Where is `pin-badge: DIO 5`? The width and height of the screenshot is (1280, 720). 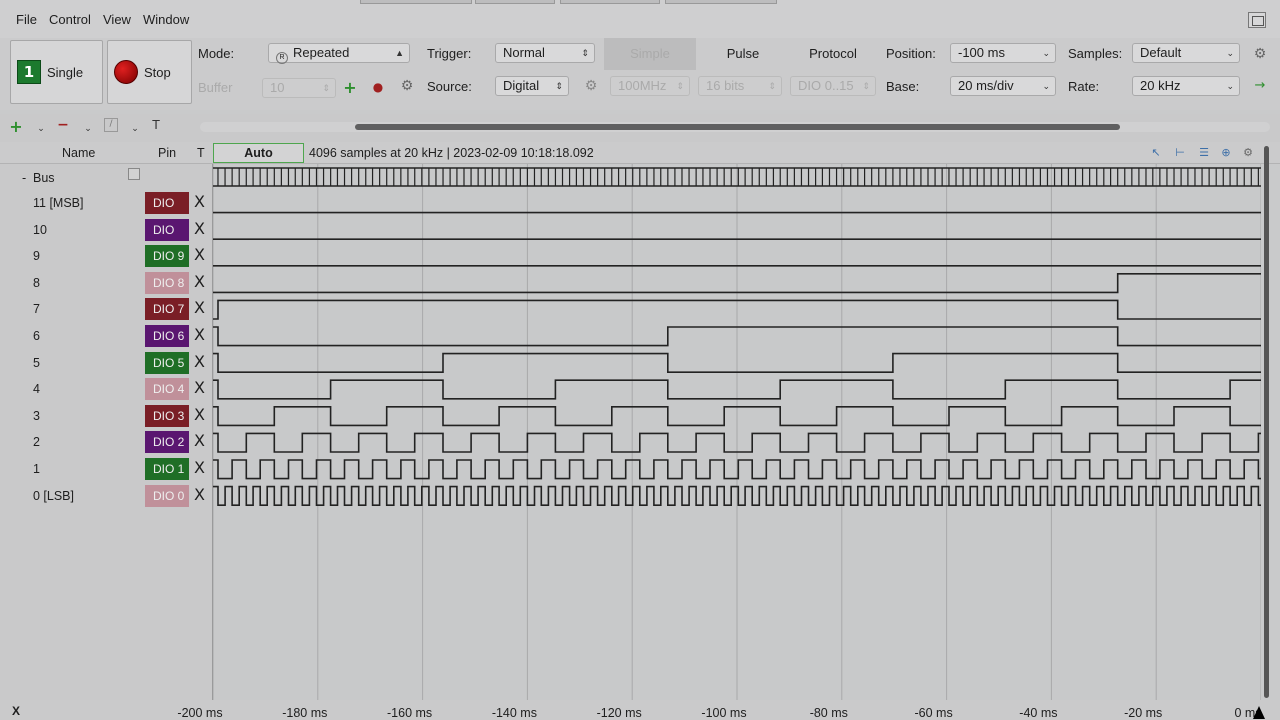
pin-badge: DIO 5 is located at coordinates (167, 362).